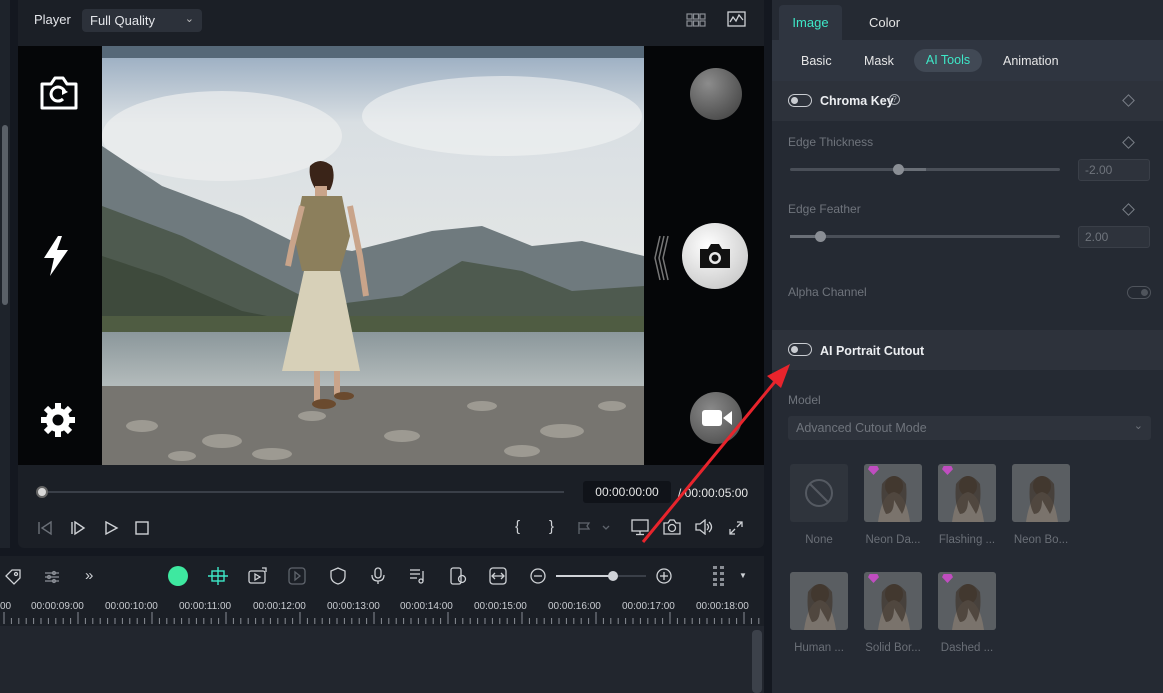  I want to click on player-label: Player, so click(52, 19).